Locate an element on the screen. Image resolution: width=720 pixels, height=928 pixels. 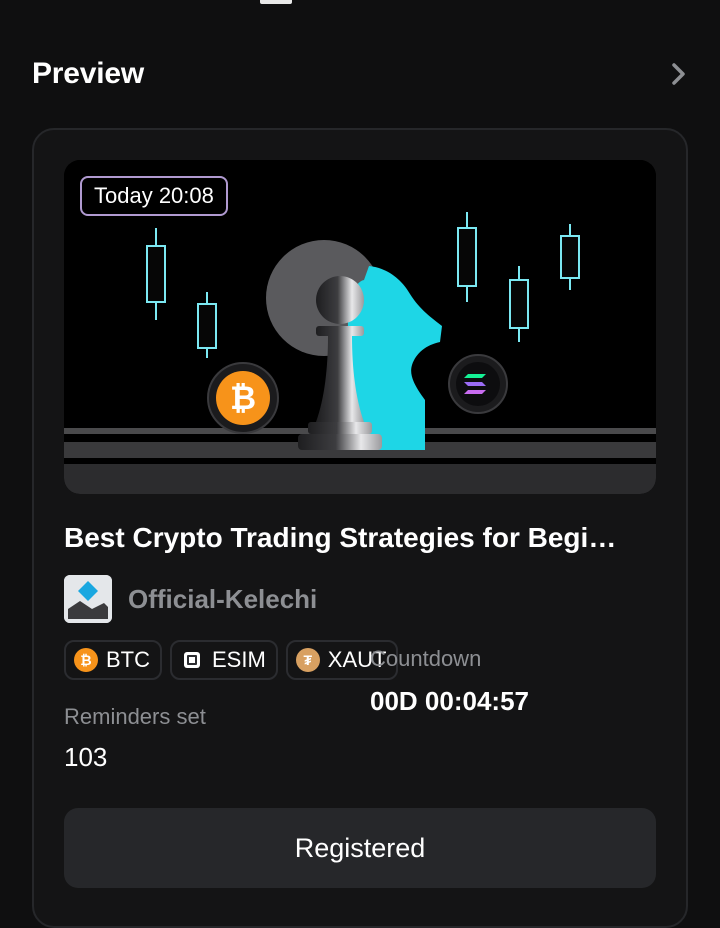
author-row: Official-Kelechi is located at coordinates (190, 599).